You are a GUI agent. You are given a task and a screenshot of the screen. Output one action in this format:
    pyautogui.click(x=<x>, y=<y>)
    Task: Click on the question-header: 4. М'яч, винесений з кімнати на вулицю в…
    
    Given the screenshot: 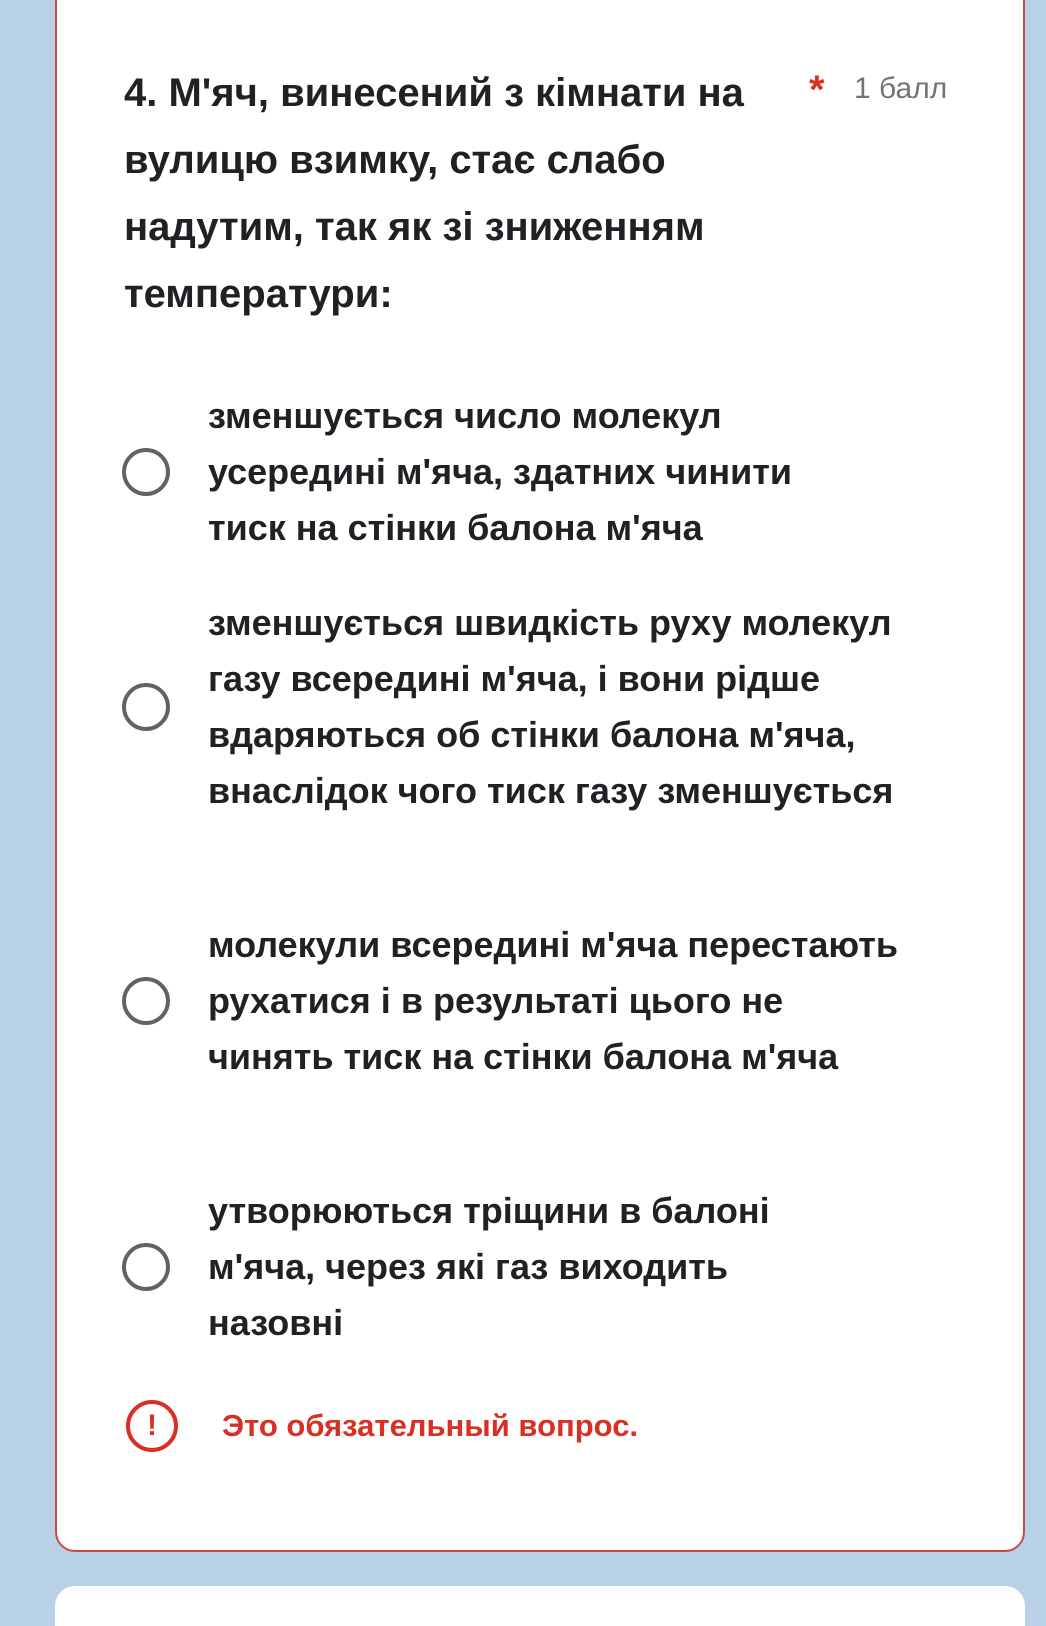 What is the action you would take?
    pyautogui.click(x=544, y=194)
    